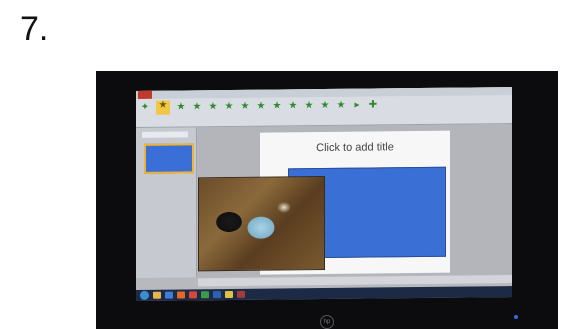 This screenshot has height=329, width=566. I want to click on slide-title-placeholder: Click to add title, so click(355, 148).